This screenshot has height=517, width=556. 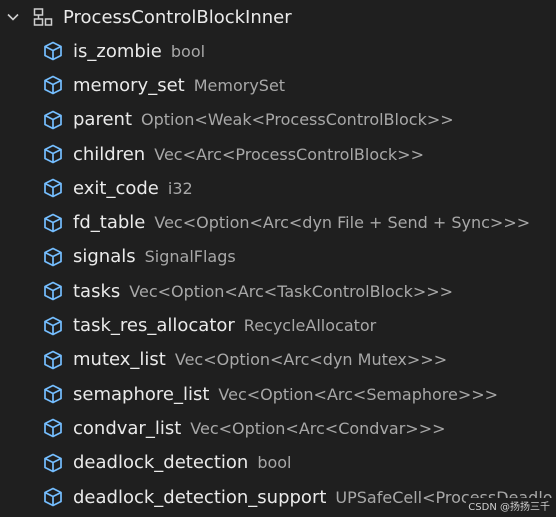 I want to click on field-row: memory_set MemorySet, so click(x=278, y=85).